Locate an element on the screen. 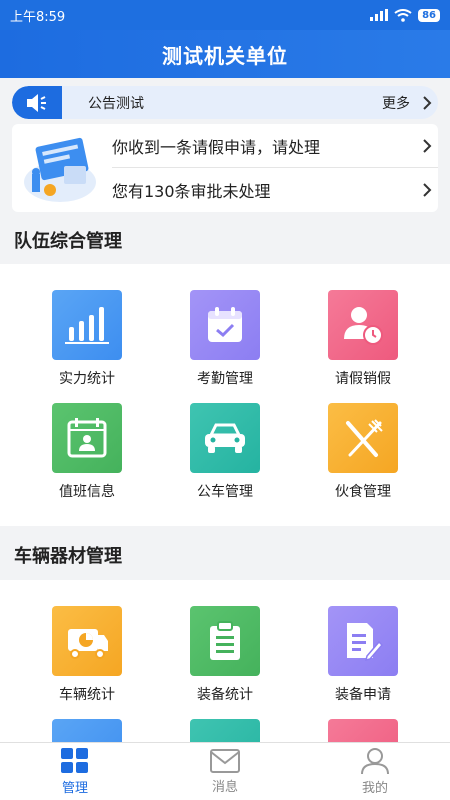 This screenshot has width=450, height=800. alert-text: 您有130条审批未处理 is located at coordinates (191, 191).